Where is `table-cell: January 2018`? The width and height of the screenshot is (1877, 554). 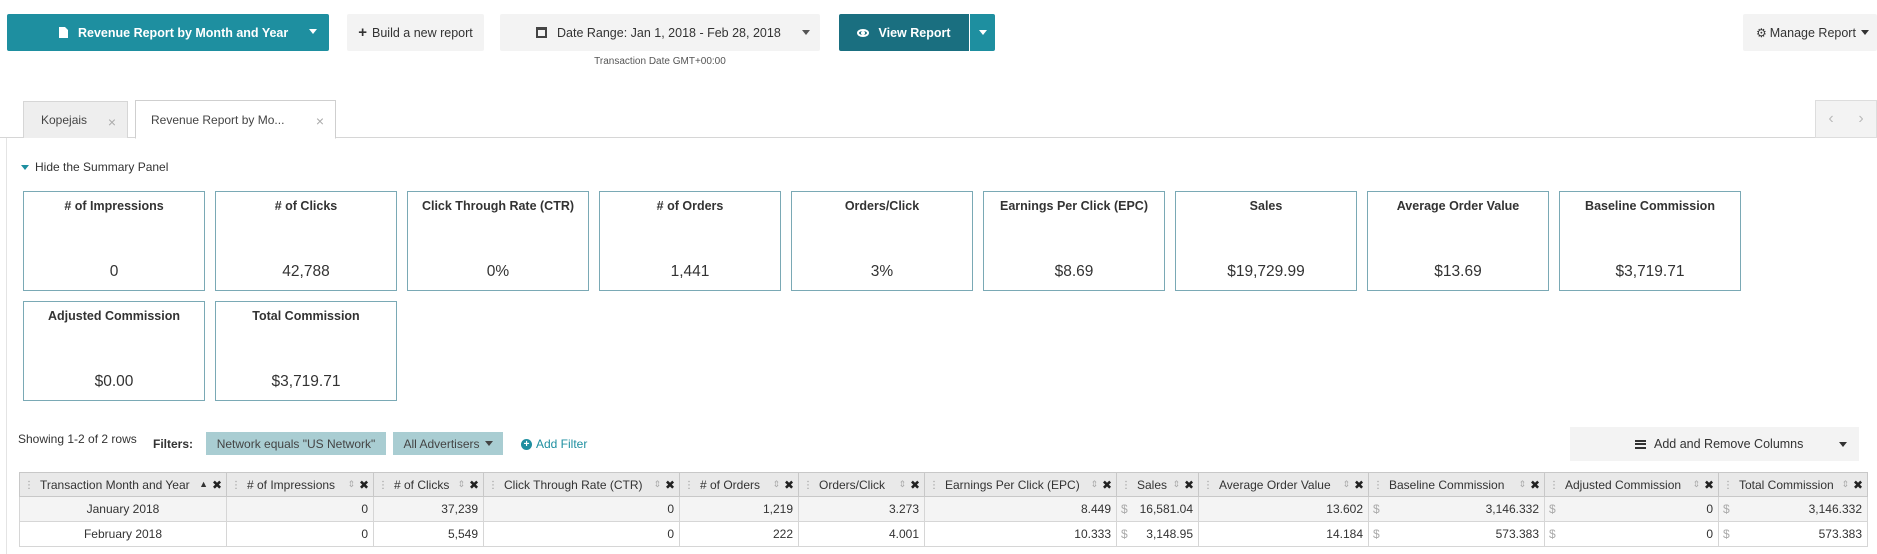 table-cell: January 2018 is located at coordinates (123, 509).